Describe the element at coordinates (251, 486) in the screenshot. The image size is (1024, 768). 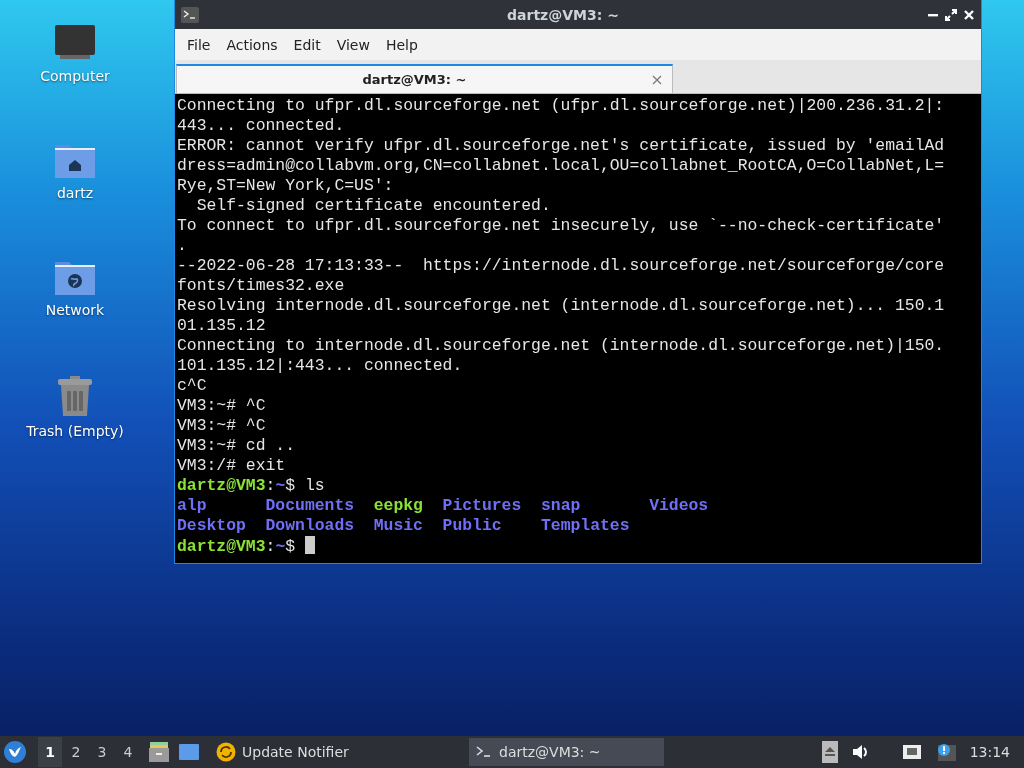
I see `terminal-line: dartz@VM3:~$ ls` at that location.